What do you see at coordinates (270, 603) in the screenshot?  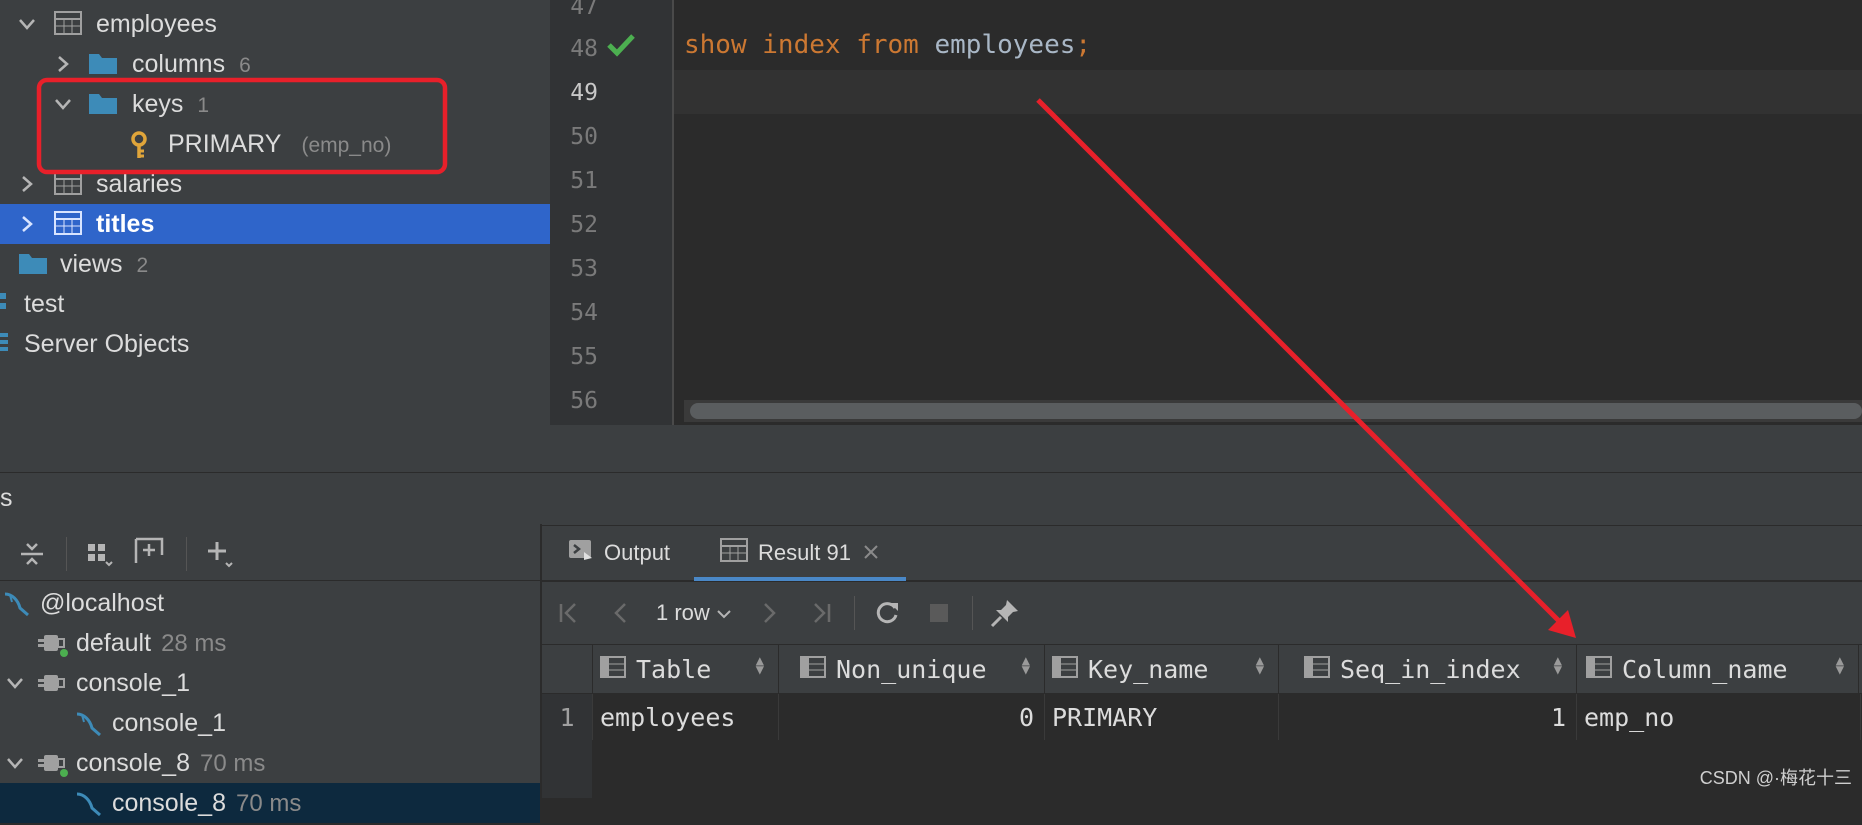 I see `service-item-localhost: @localhost` at bounding box center [270, 603].